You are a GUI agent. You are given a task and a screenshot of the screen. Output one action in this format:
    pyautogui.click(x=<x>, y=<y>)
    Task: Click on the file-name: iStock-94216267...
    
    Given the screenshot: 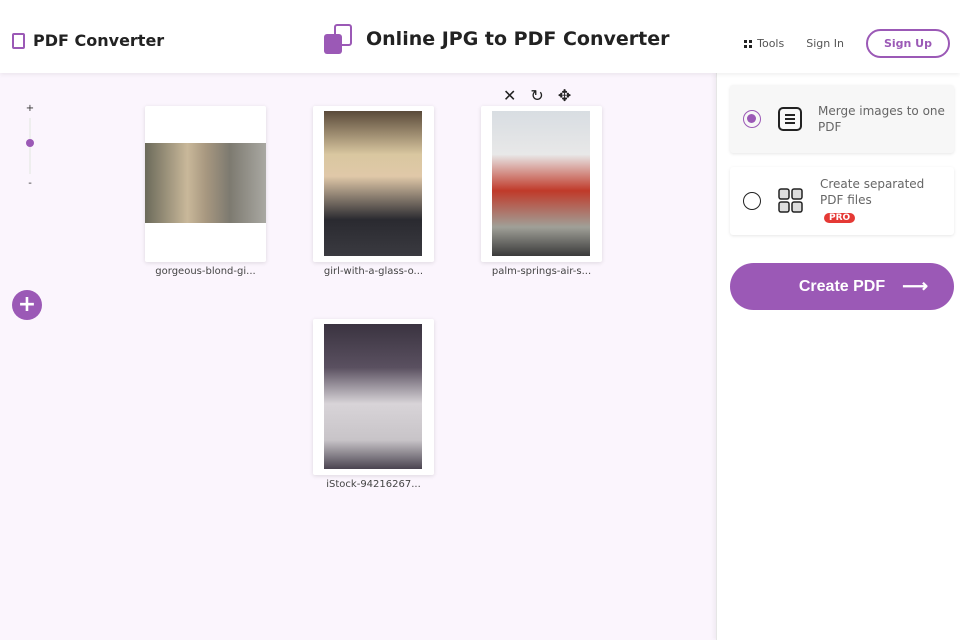 What is the action you would take?
    pyautogui.click(x=373, y=484)
    